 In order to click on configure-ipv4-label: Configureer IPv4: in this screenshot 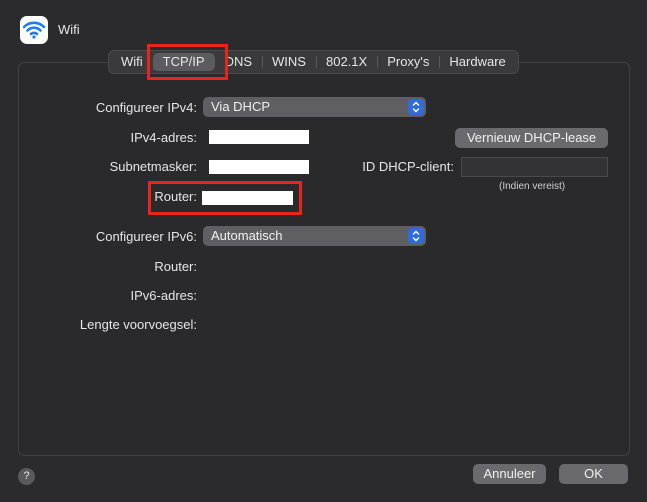, I will do `click(146, 107)`.